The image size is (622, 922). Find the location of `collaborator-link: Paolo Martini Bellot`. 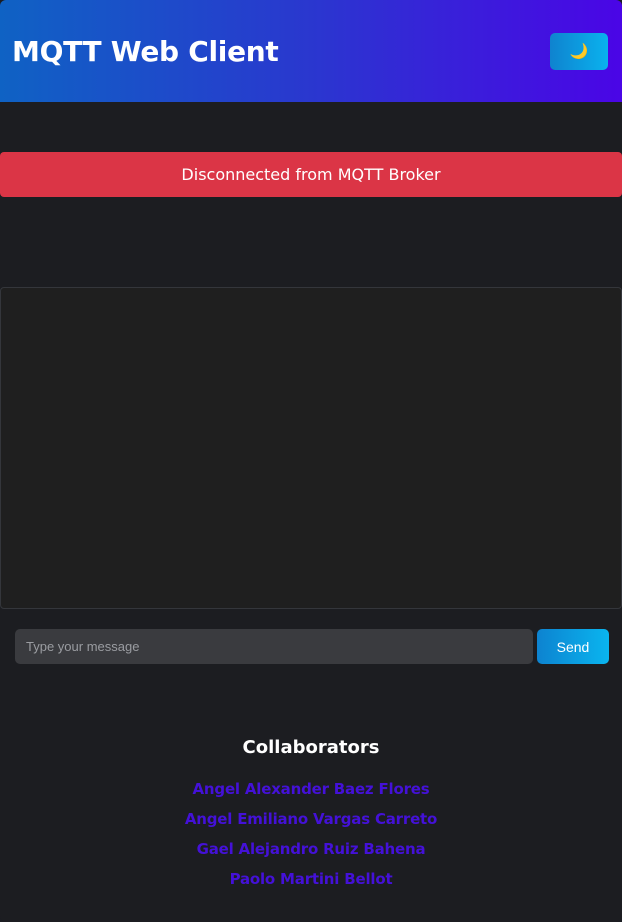

collaborator-link: Paolo Martini Bellot is located at coordinates (311, 879).